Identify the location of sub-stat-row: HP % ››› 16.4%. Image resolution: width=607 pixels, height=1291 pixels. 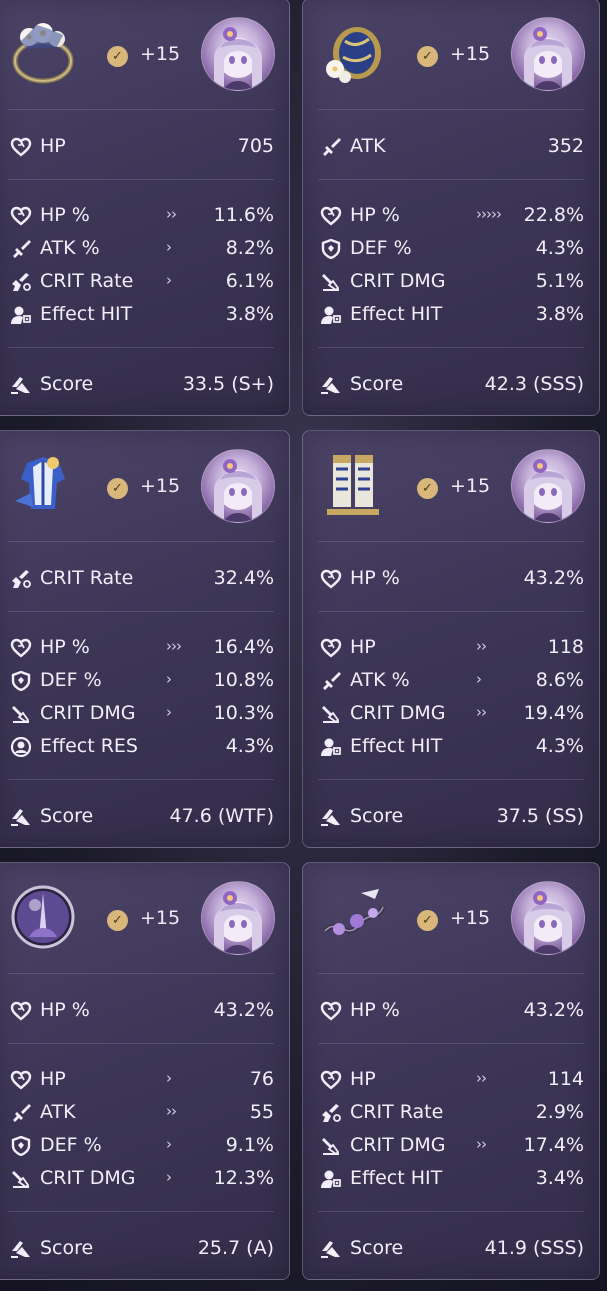
(141, 648).